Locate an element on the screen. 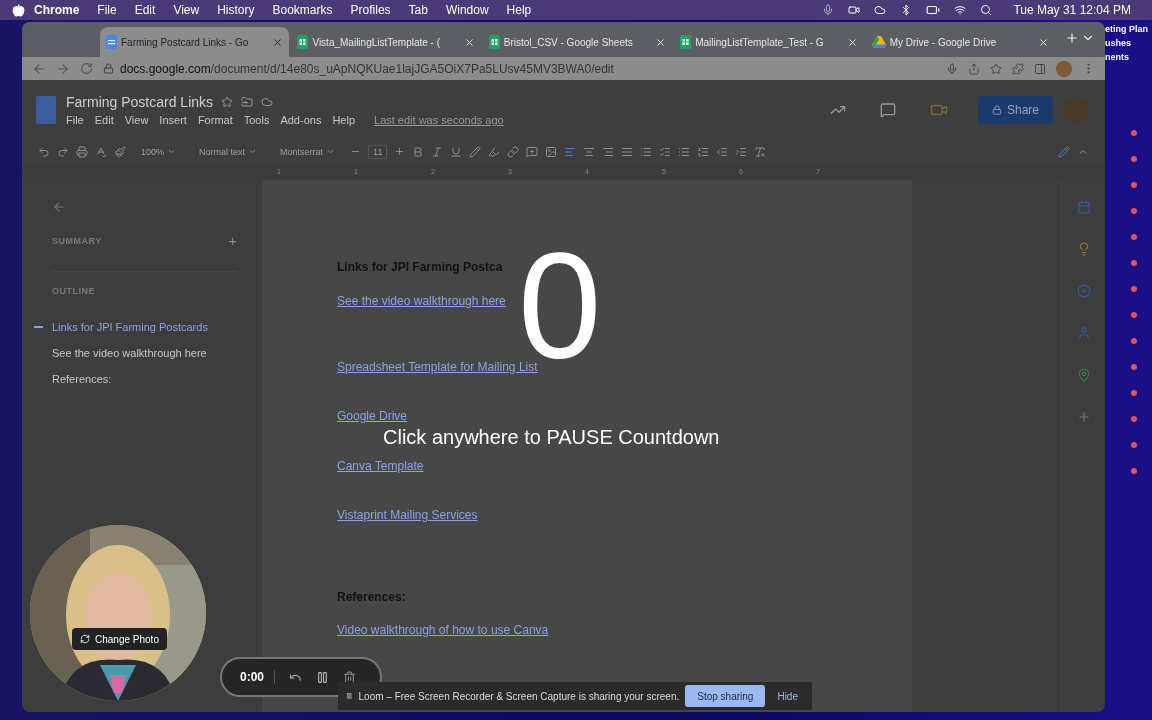 The height and width of the screenshot is (720, 1152). countdown-message: Click anywhere to PAUSE Countdown is located at coordinates (551, 437).